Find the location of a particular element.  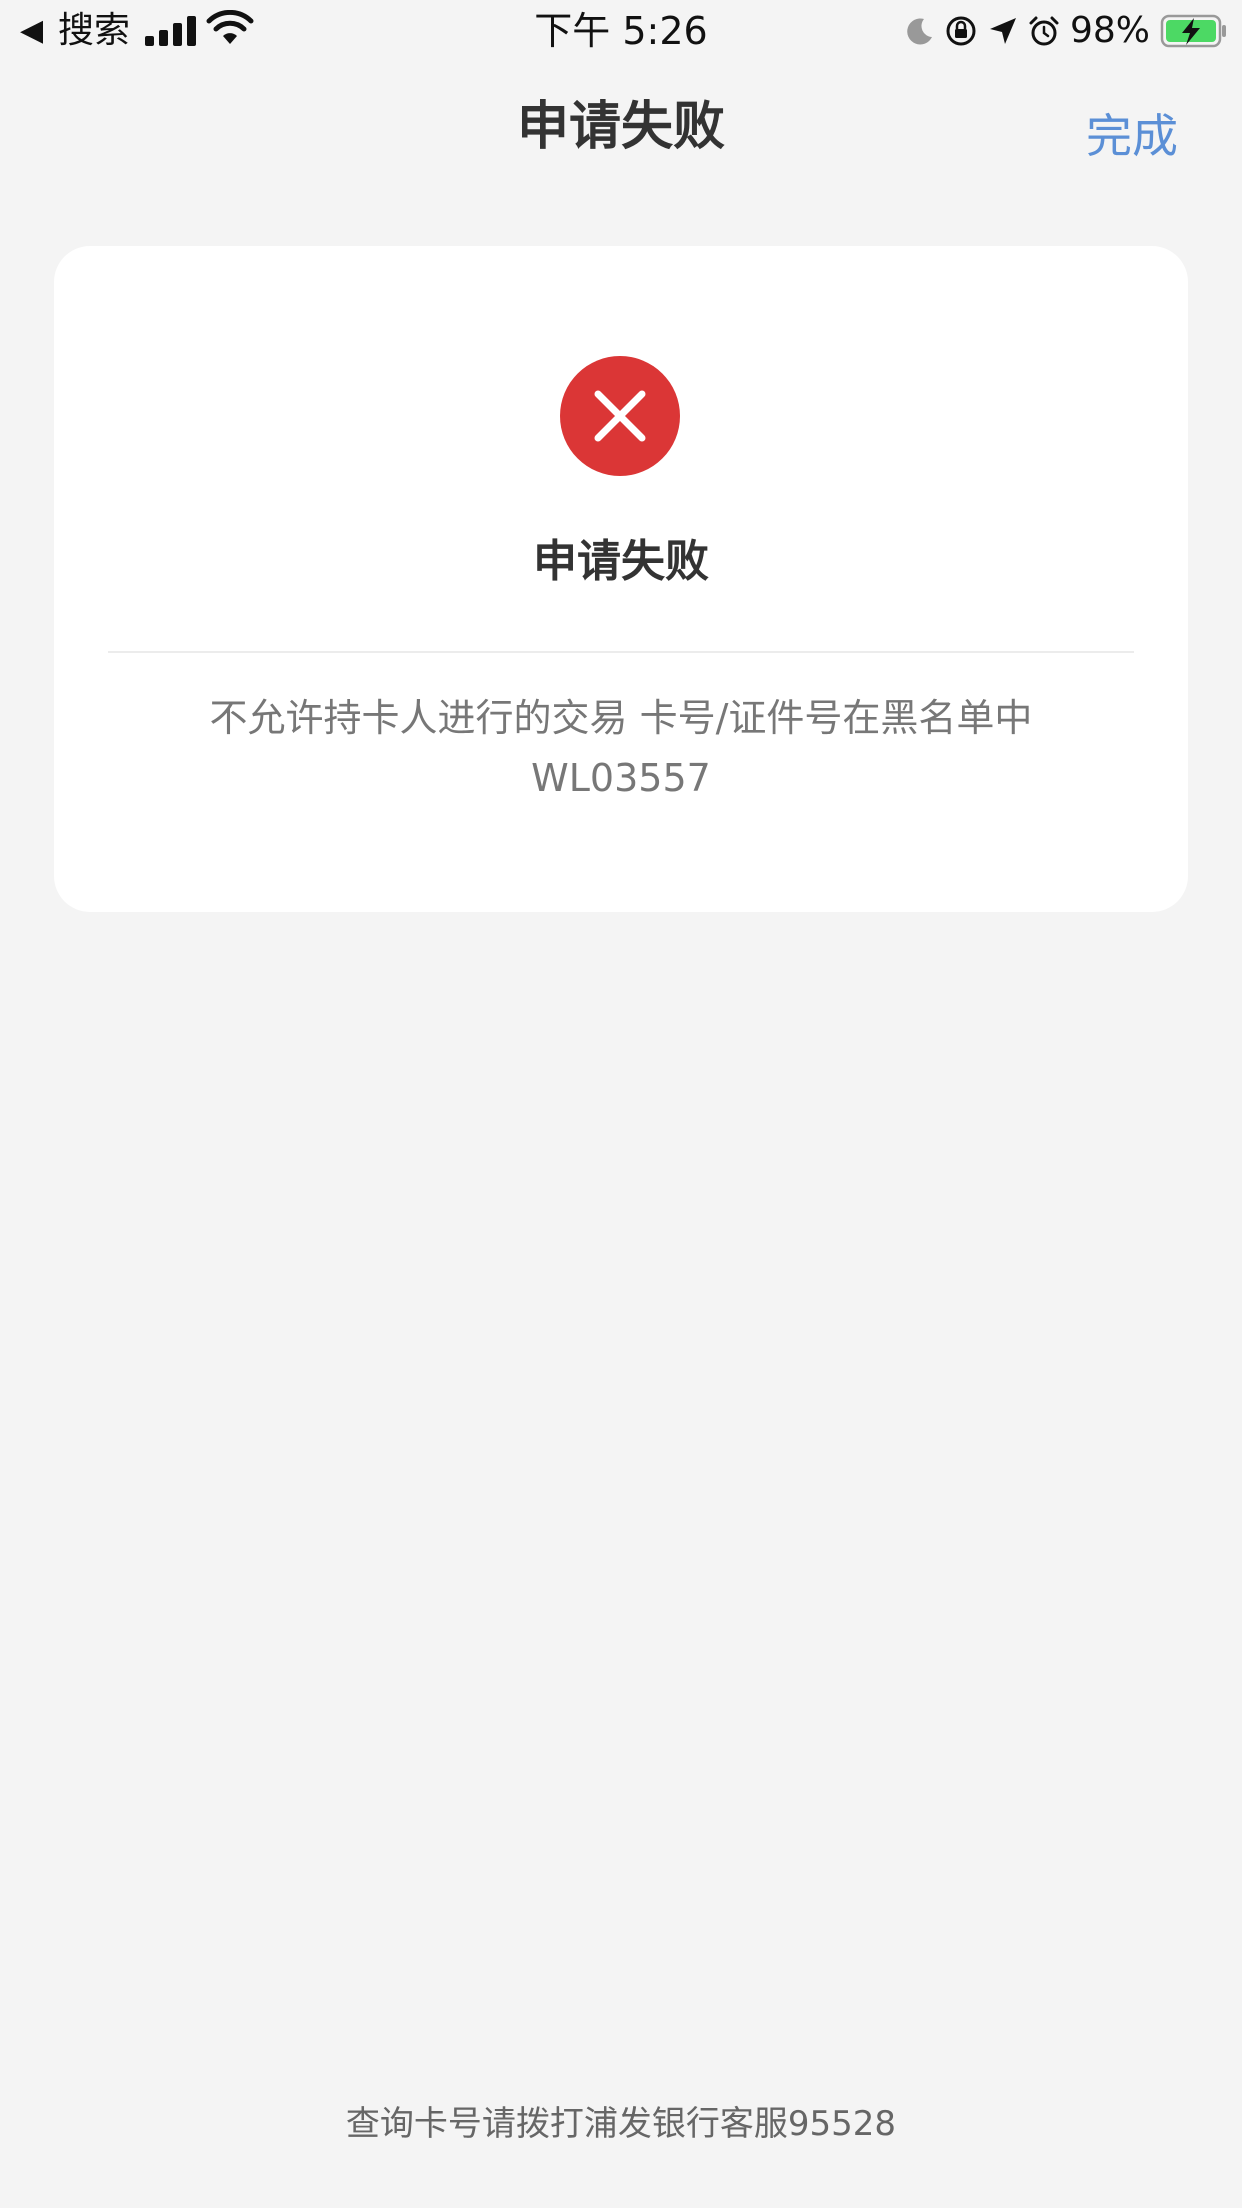

wifi-icon is located at coordinates (230, 27).